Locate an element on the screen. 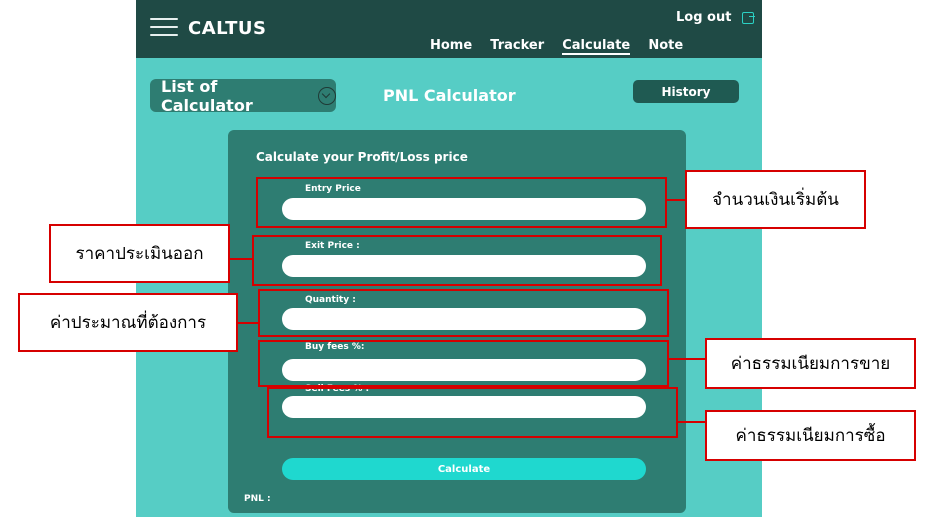 Image resolution: width=950 pixels, height=528 pixels. buy-fees-annotation: ค่าธรรมเนียมการขาย is located at coordinates (810, 363).